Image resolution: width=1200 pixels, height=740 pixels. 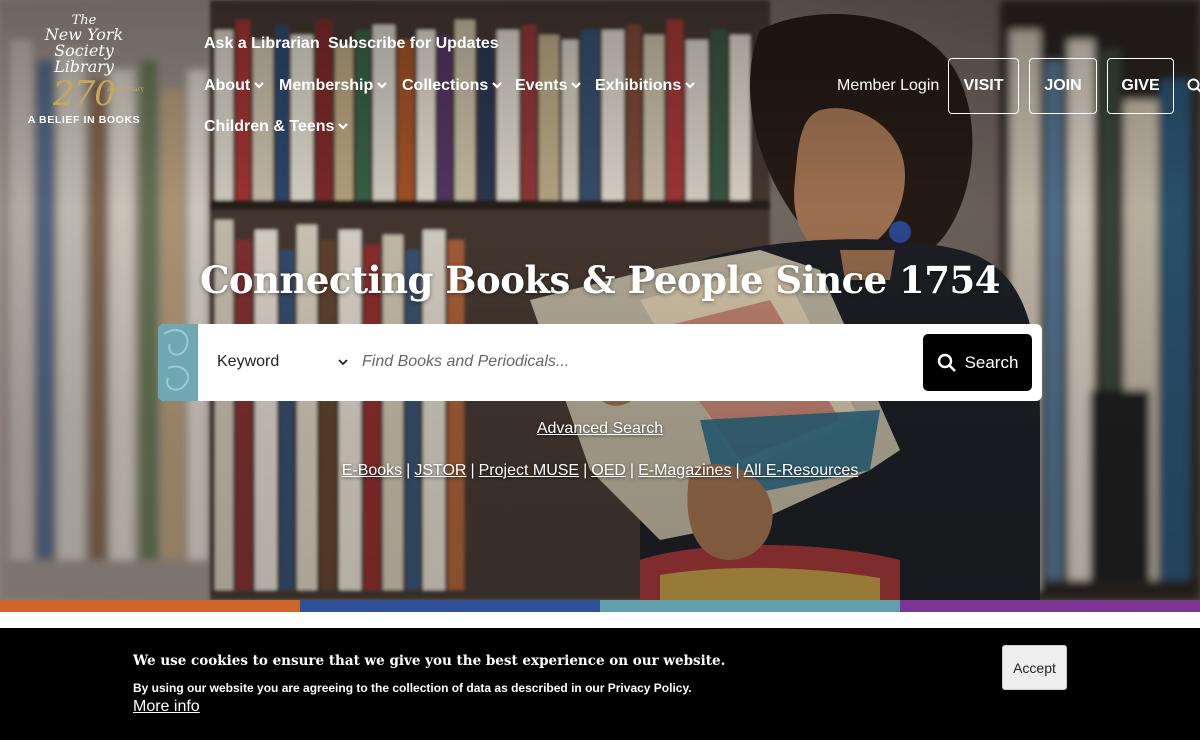 I want to click on nav-exhibitions: Exhibitions, so click(x=645, y=86).